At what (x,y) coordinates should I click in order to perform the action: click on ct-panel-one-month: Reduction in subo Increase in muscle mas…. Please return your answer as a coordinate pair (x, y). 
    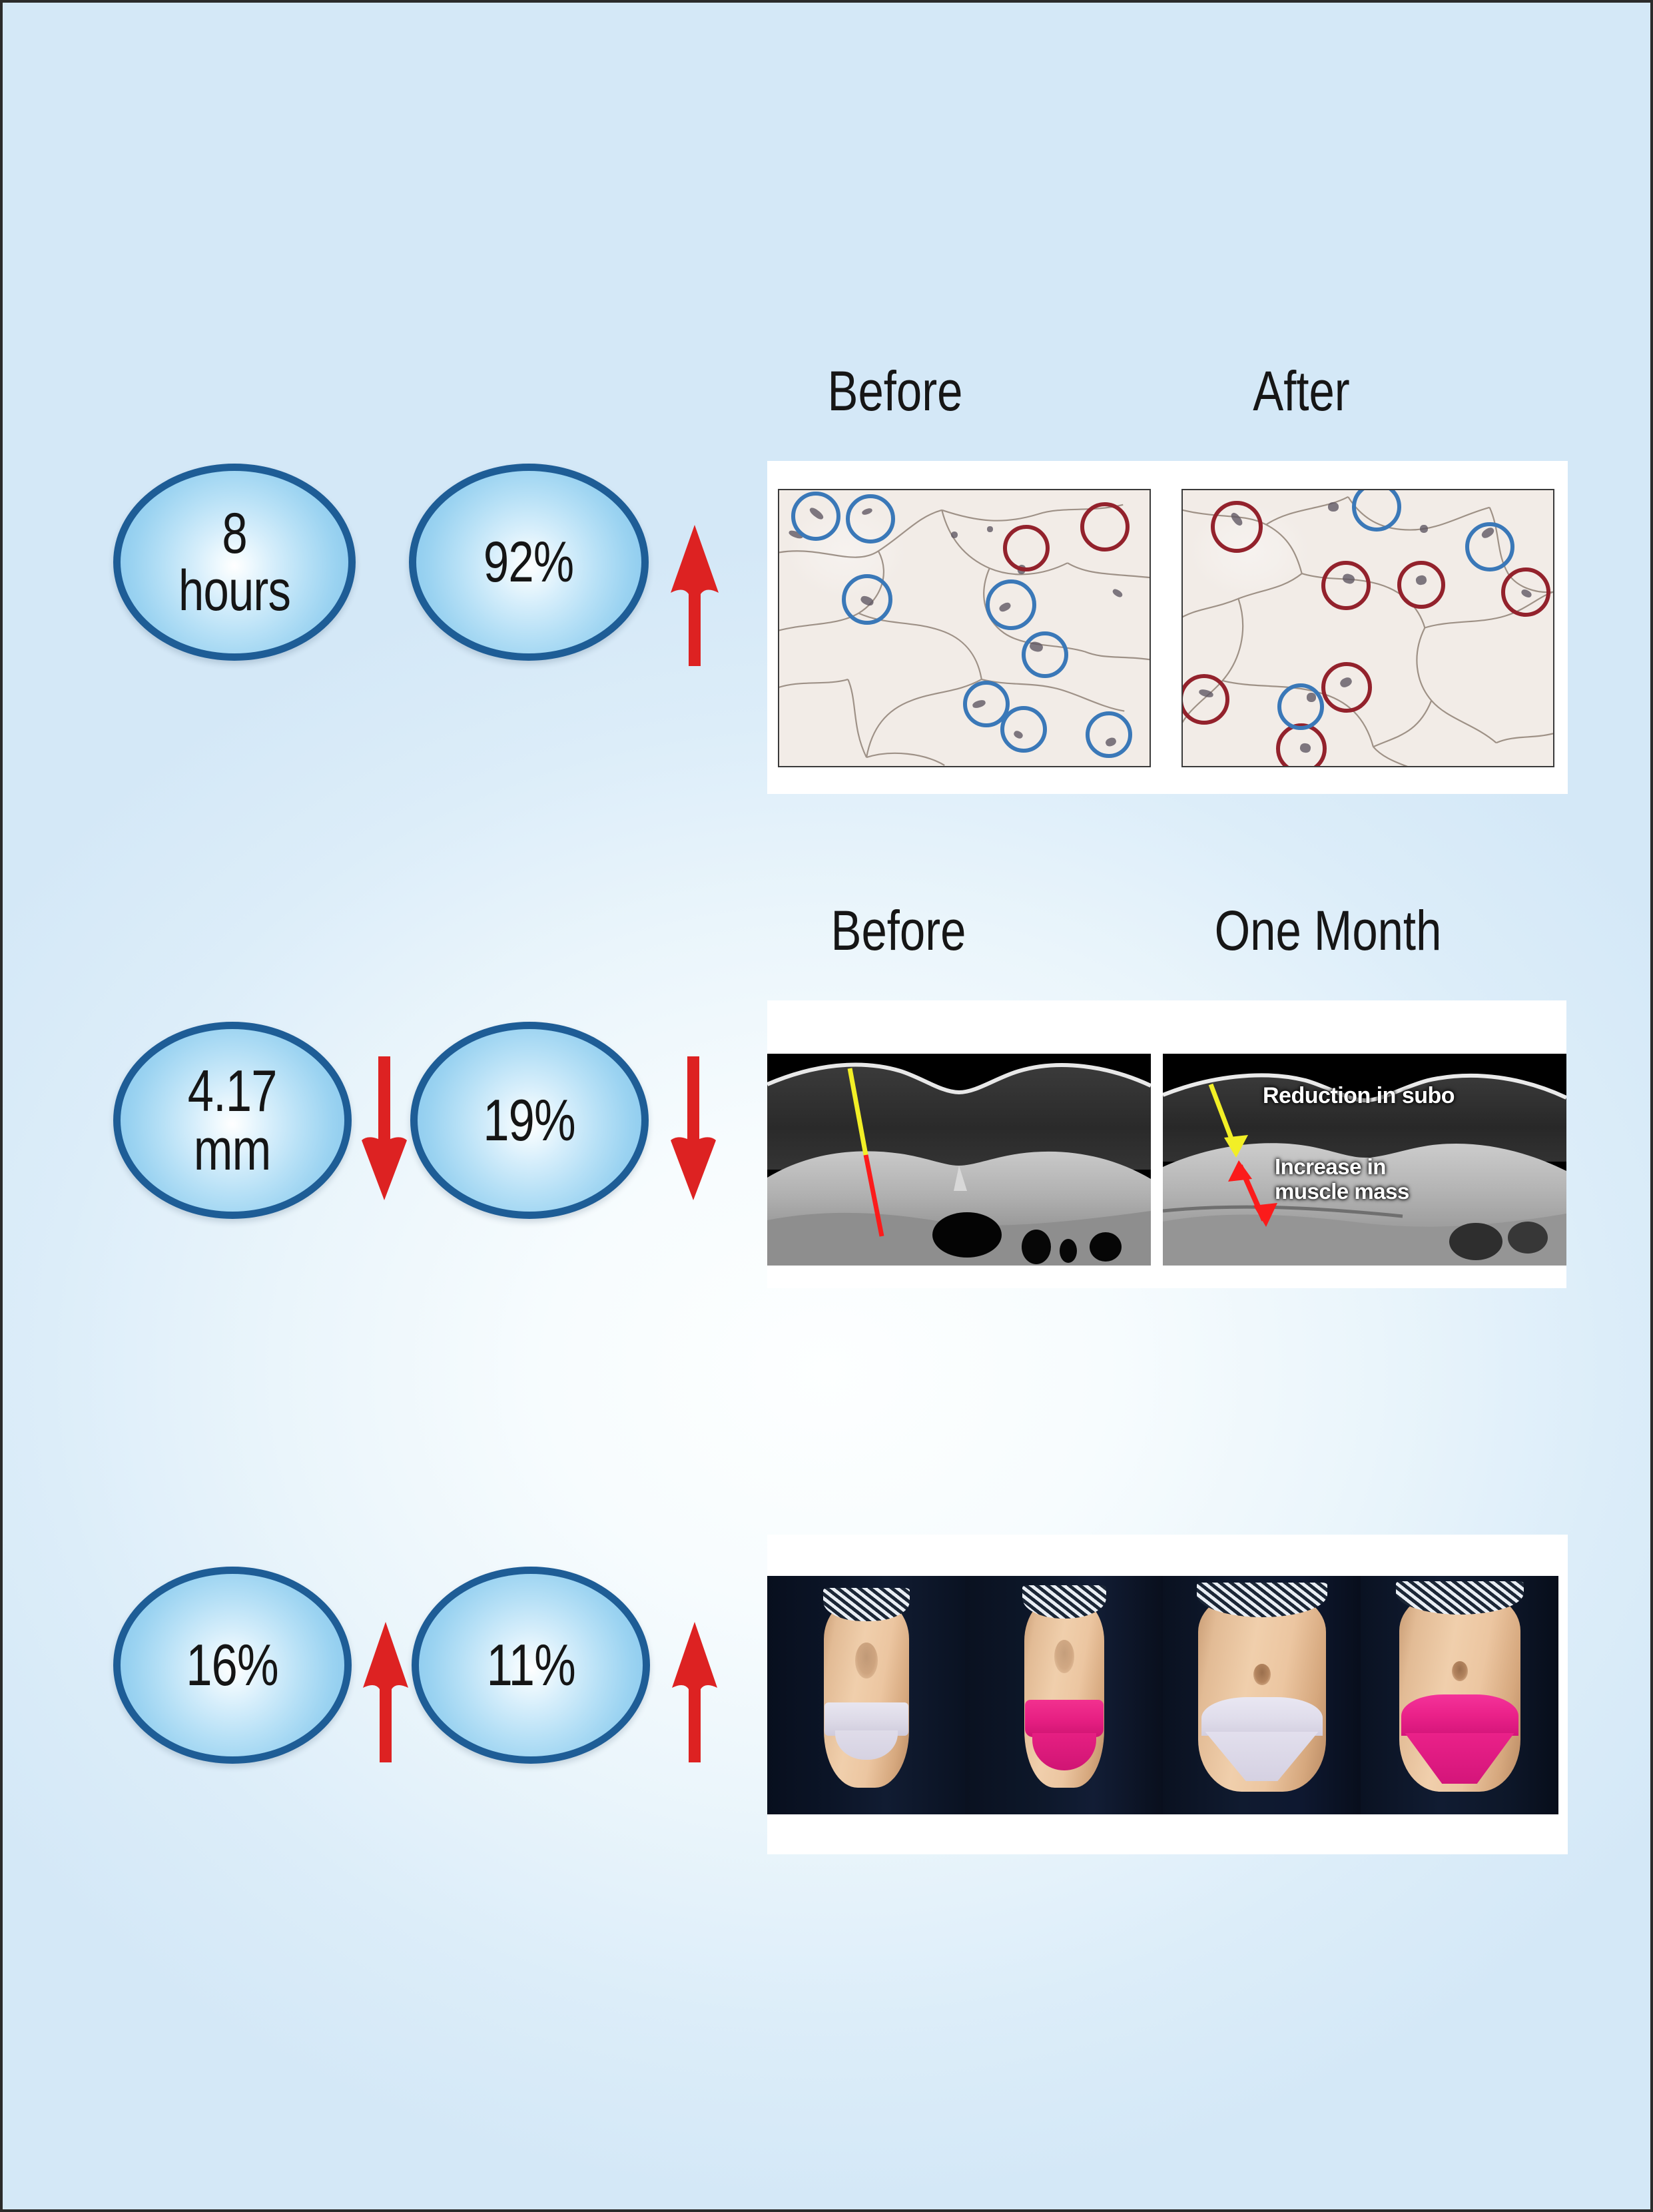
    Looking at the image, I should click on (1364, 1160).